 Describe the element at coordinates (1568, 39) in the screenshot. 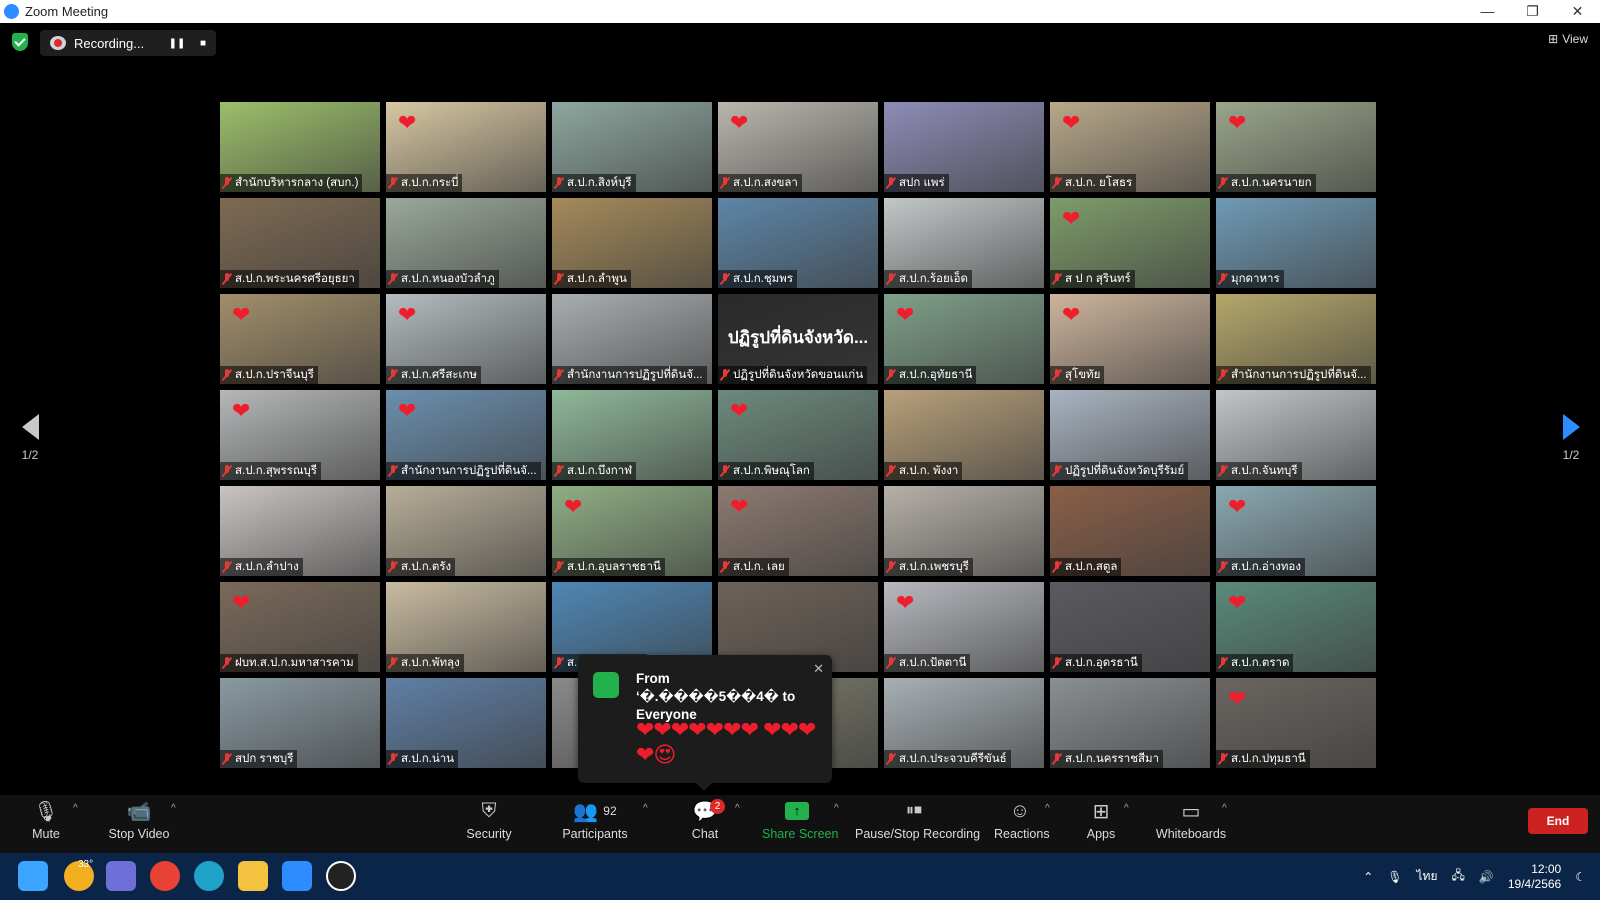

I see `view-button: ⊞ View` at that location.